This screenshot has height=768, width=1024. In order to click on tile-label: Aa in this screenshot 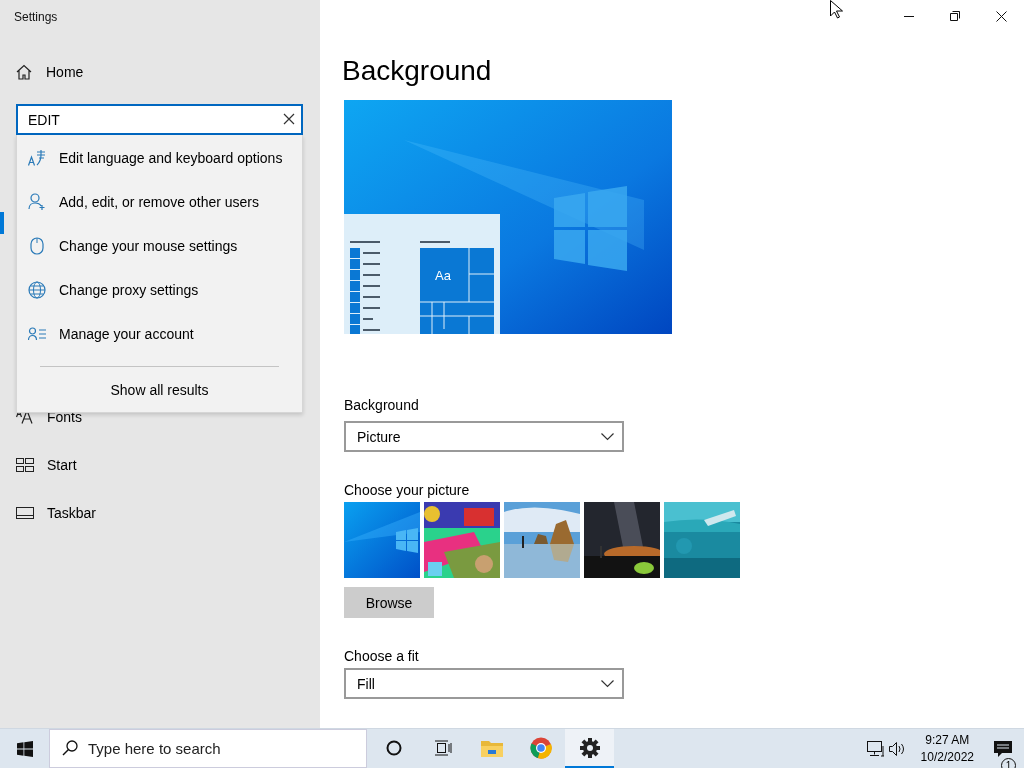, I will do `click(443, 275)`.